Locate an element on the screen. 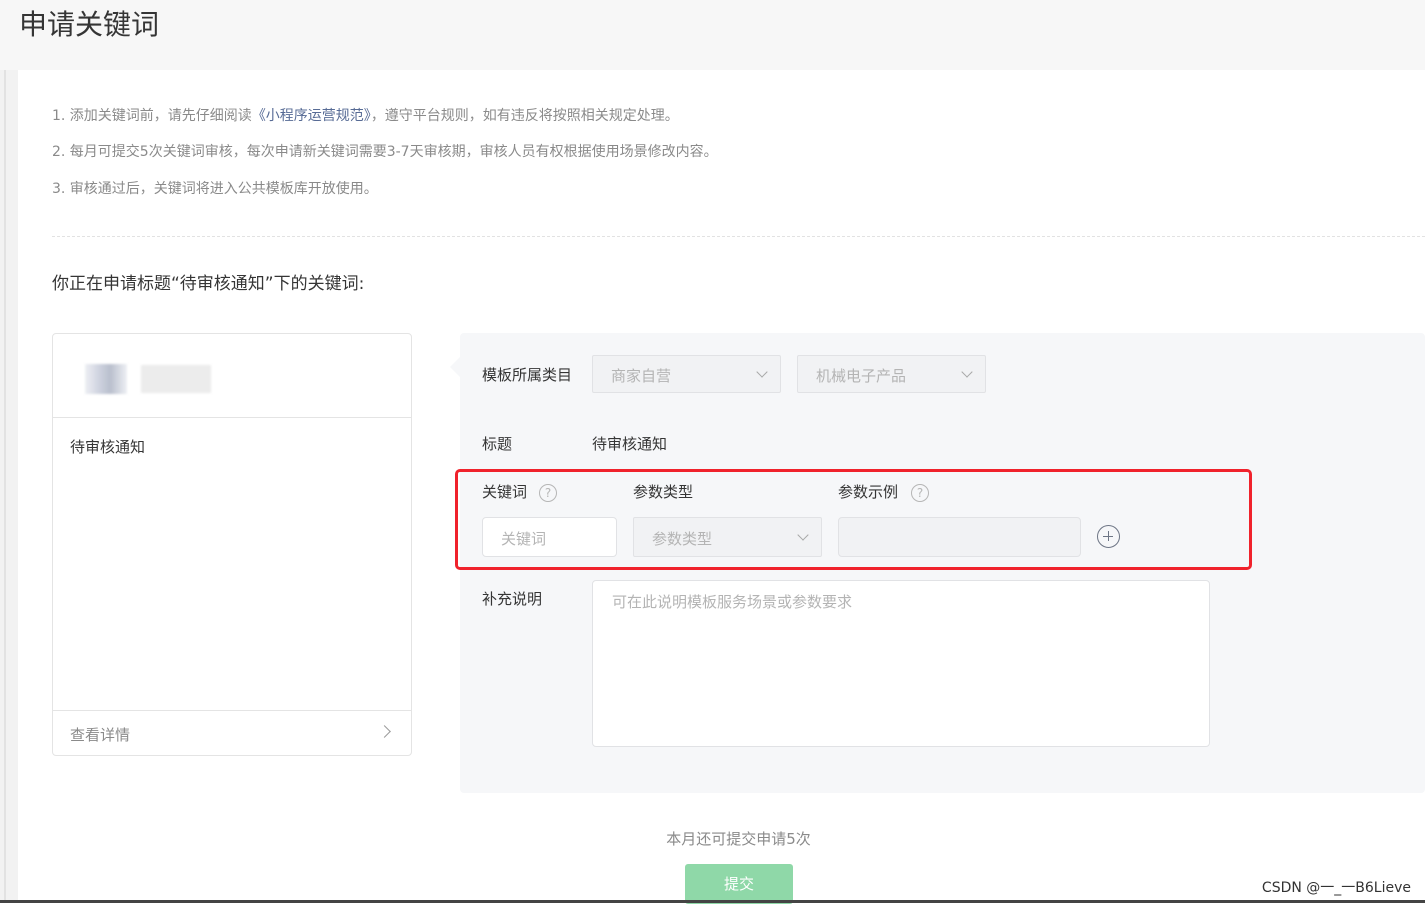 This screenshot has width=1425, height=904. apply-subtitle: 你正在申请标题“待审核通知”下的关键词: is located at coordinates (208, 284).